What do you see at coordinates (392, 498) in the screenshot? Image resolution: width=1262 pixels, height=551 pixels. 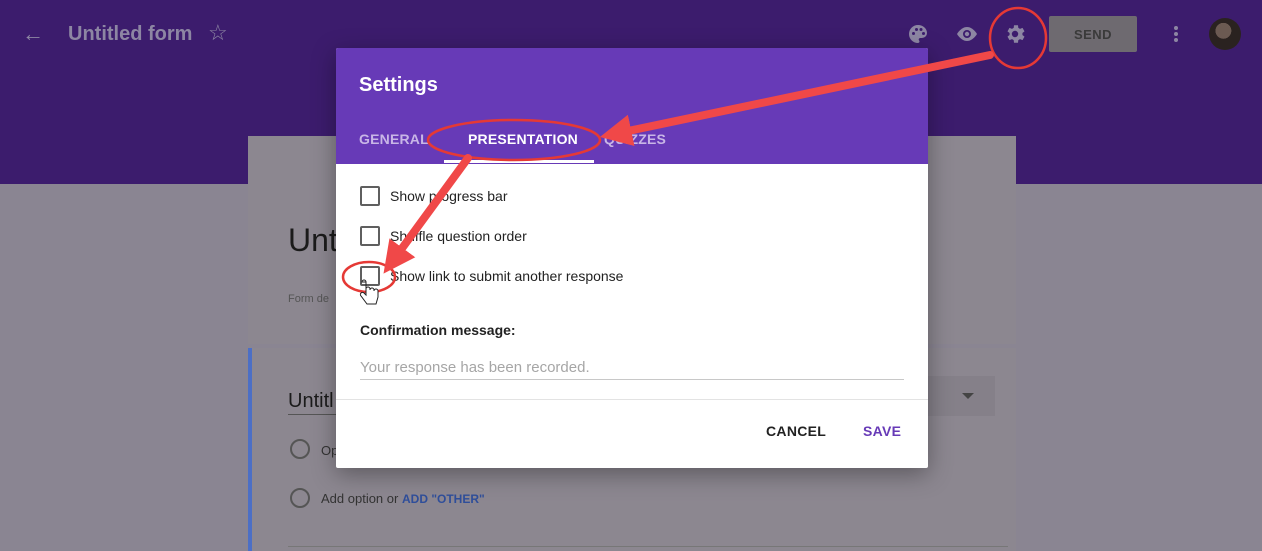 I see `or-text: or` at bounding box center [392, 498].